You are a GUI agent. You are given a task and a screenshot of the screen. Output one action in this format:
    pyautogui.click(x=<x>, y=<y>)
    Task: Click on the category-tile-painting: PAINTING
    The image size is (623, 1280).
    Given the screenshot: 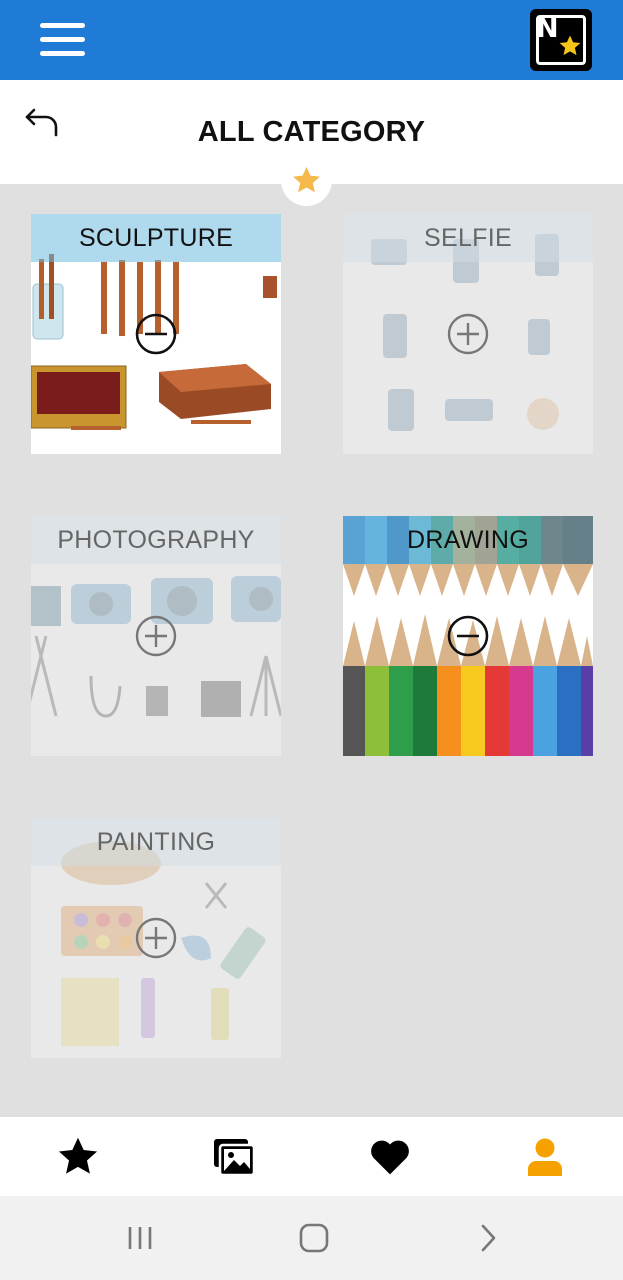 What is the action you would take?
    pyautogui.click(x=156, y=938)
    